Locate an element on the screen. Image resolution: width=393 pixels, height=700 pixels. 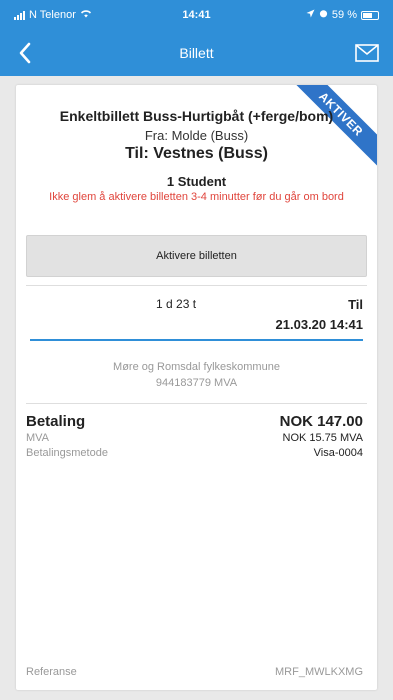
location-icon is located at coordinates (310, 15).